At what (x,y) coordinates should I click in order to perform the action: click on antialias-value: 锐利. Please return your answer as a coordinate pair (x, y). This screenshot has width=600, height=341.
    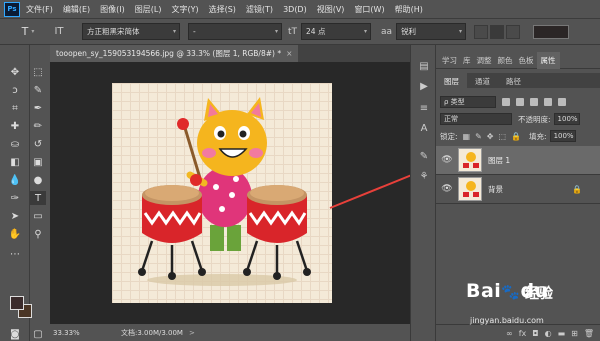
    Looking at the image, I should click on (409, 31).